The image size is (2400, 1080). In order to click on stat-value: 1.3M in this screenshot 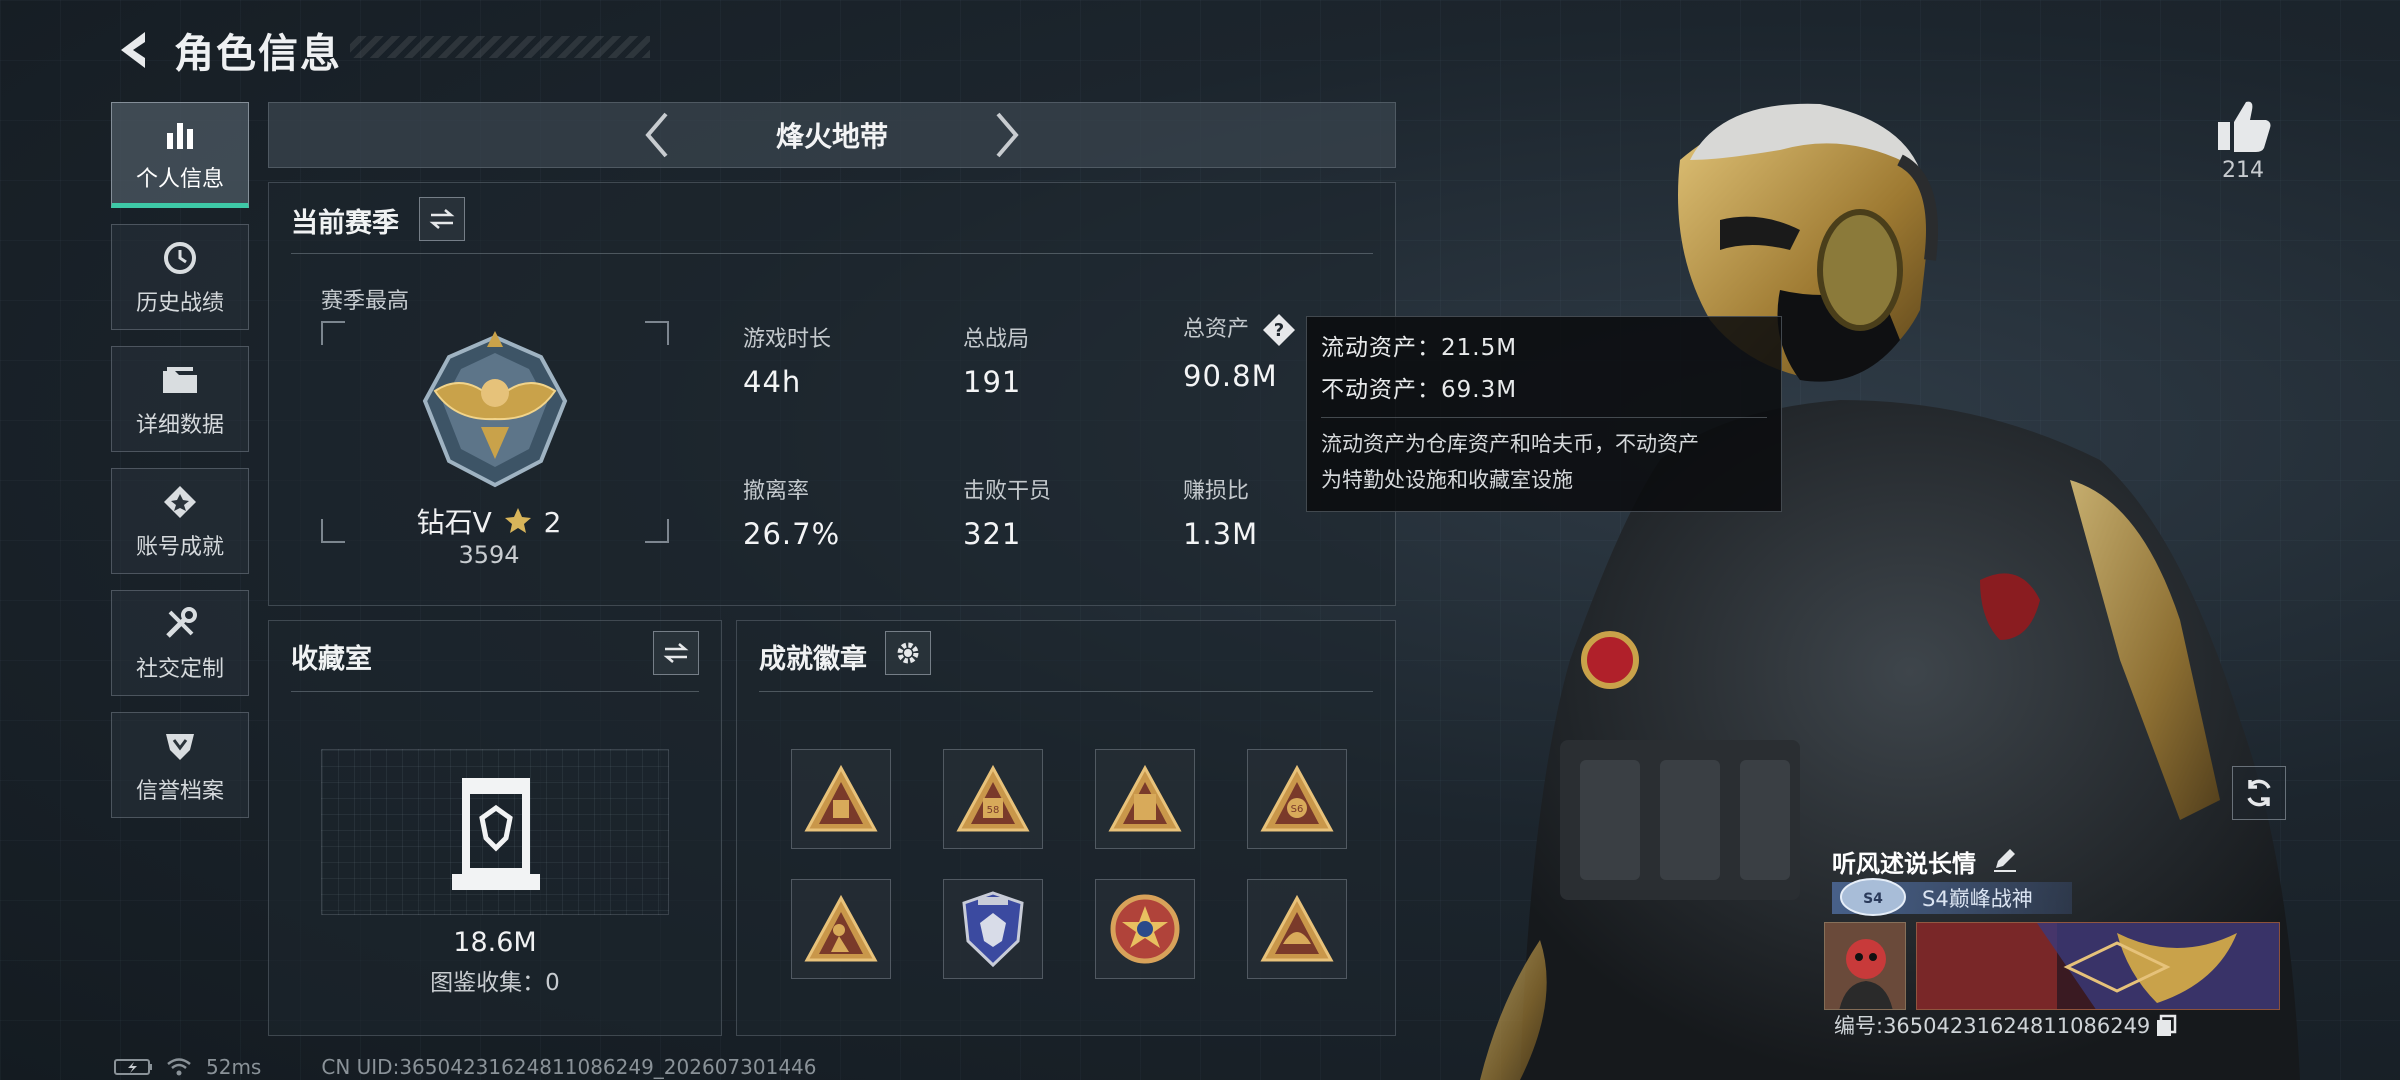, I will do `click(1221, 534)`.